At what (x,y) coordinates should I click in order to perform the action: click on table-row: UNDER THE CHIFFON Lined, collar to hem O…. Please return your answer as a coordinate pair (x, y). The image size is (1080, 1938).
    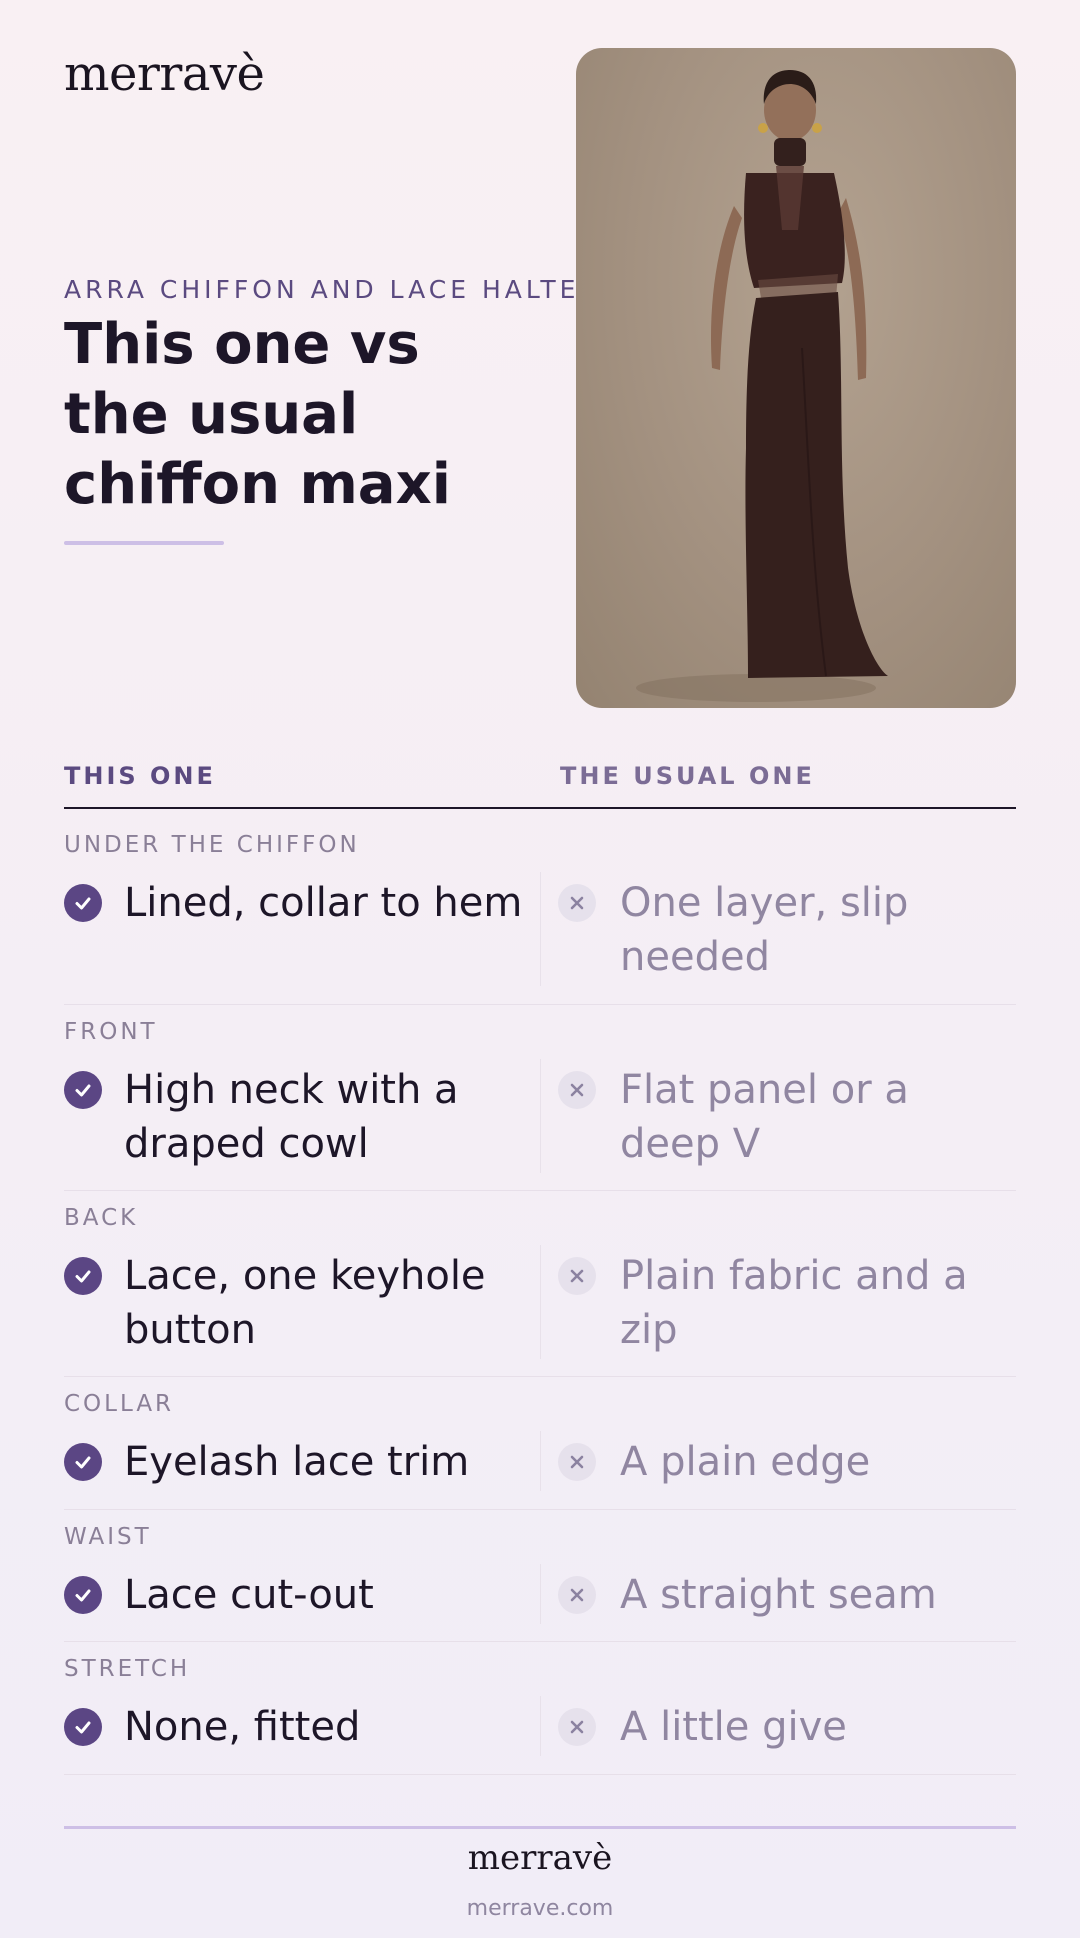
    Looking at the image, I should click on (540, 906).